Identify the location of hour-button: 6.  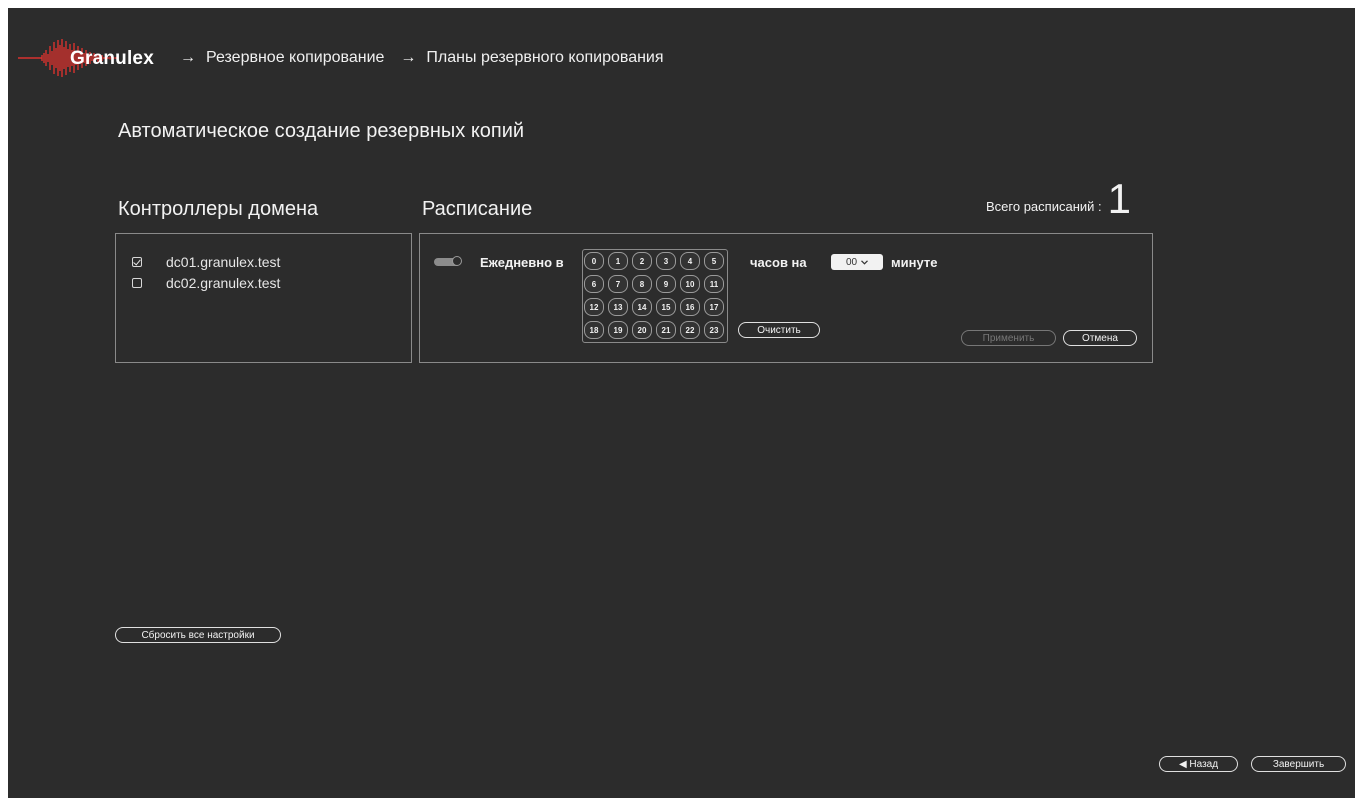
(594, 284).